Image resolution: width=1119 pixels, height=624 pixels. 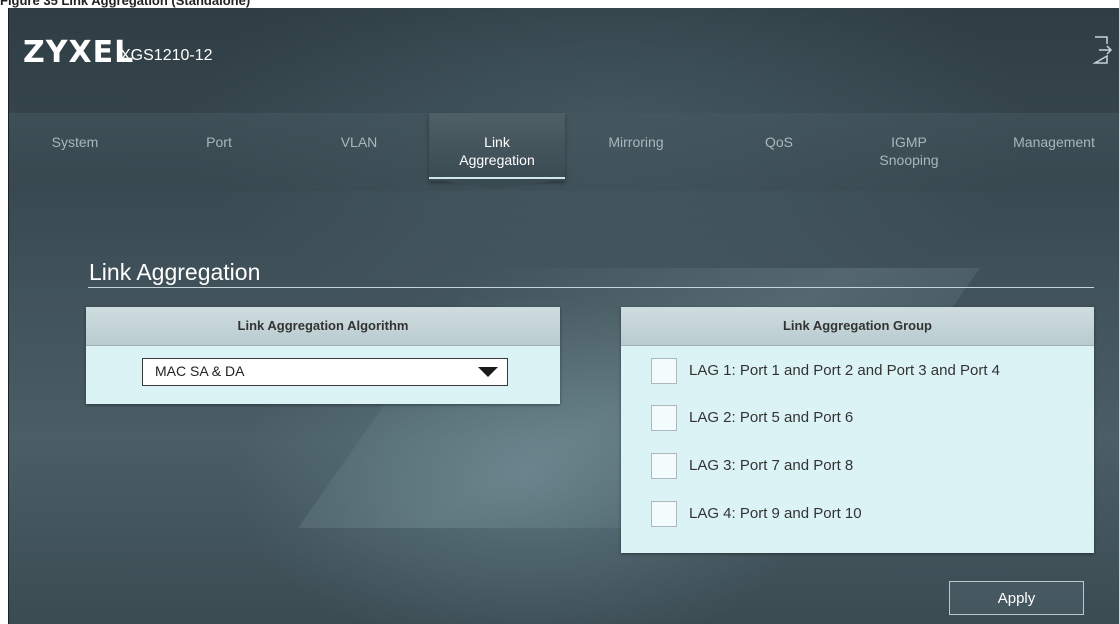 What do you see at coordinates (664, 514) in the screenshot?
I see `lag-4-checkbox` at bounding box center [664, 514].